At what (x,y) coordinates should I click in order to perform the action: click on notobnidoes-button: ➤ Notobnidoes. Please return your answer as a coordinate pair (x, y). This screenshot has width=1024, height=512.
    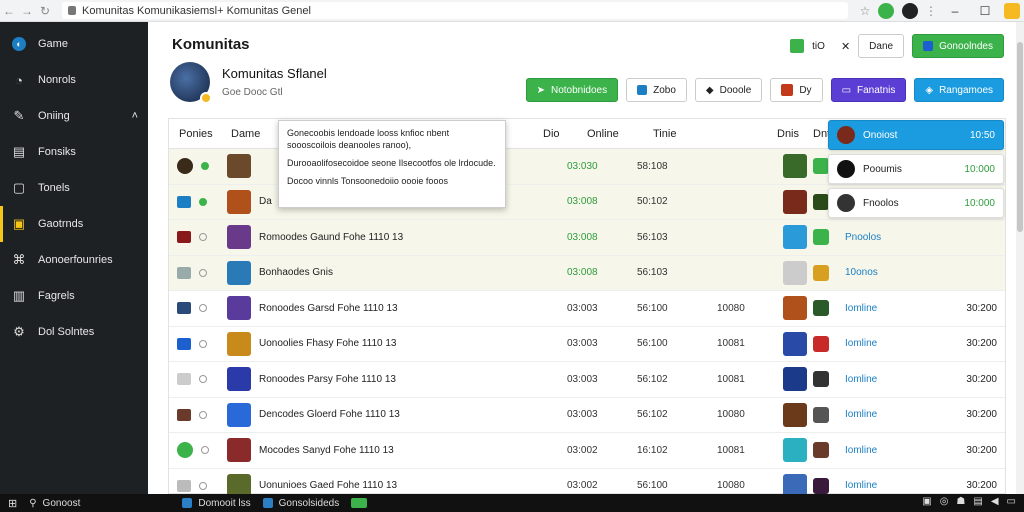
    Looking at the image, I should click on (572, 90).